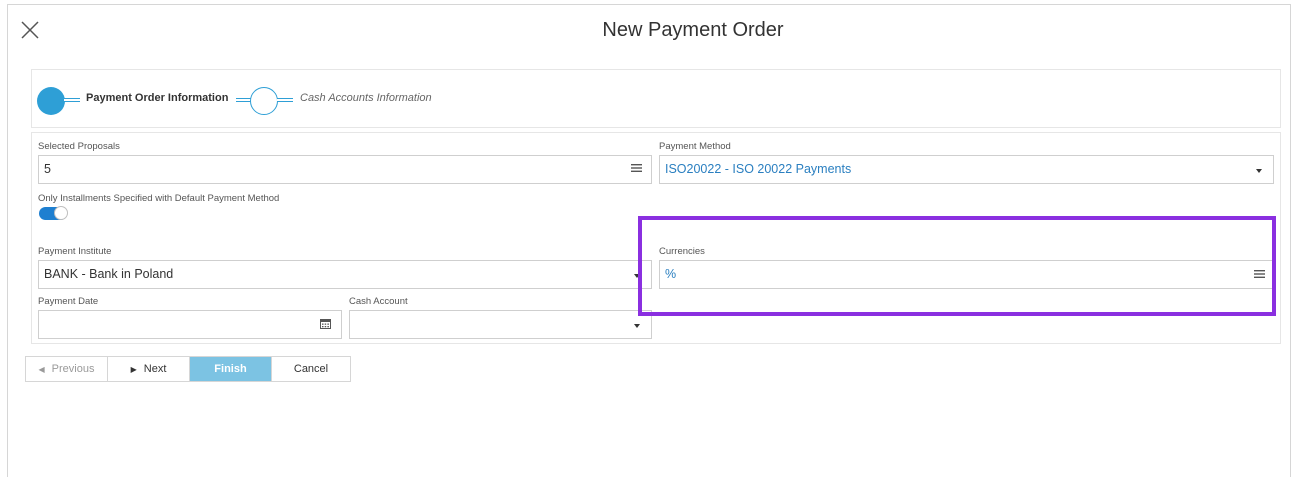  Describe the element at coordinates (345, 274) in the screenshot. I see `payment-institute-select: BANK - Bank in Poland` at that location.